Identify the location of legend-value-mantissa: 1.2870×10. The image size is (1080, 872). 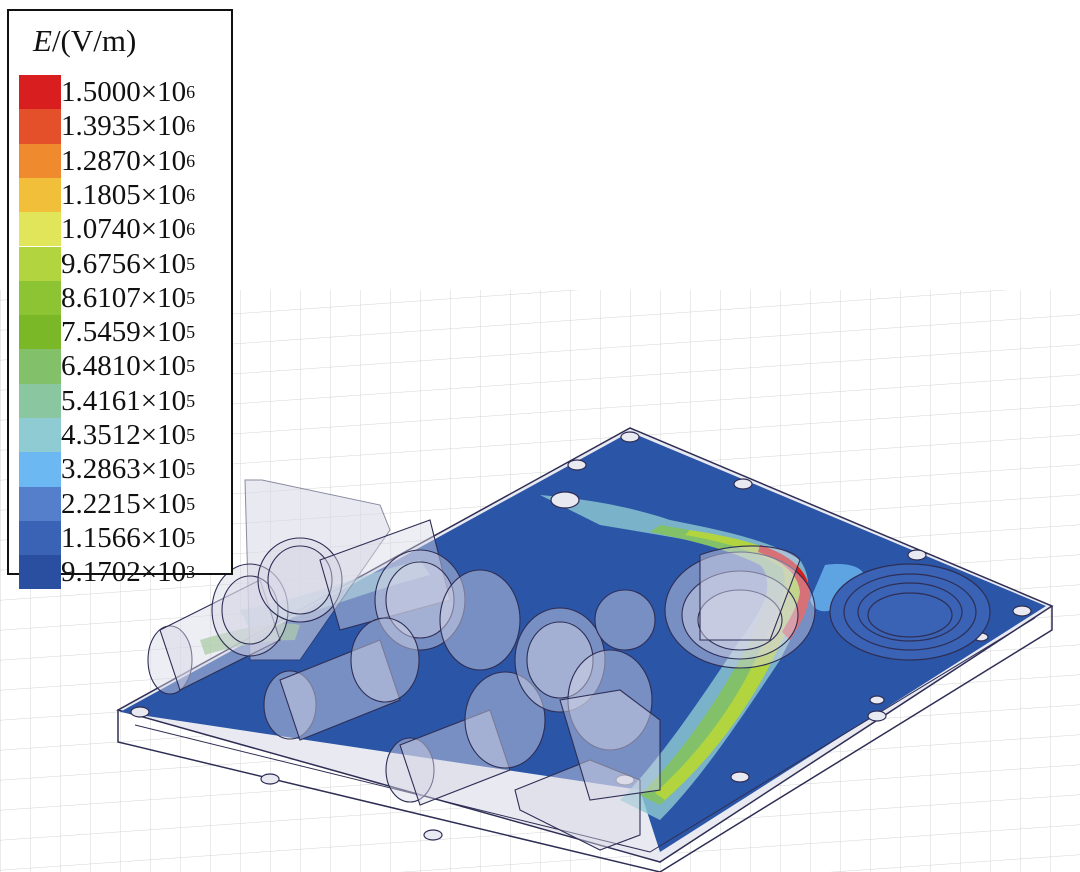
(124, 160).